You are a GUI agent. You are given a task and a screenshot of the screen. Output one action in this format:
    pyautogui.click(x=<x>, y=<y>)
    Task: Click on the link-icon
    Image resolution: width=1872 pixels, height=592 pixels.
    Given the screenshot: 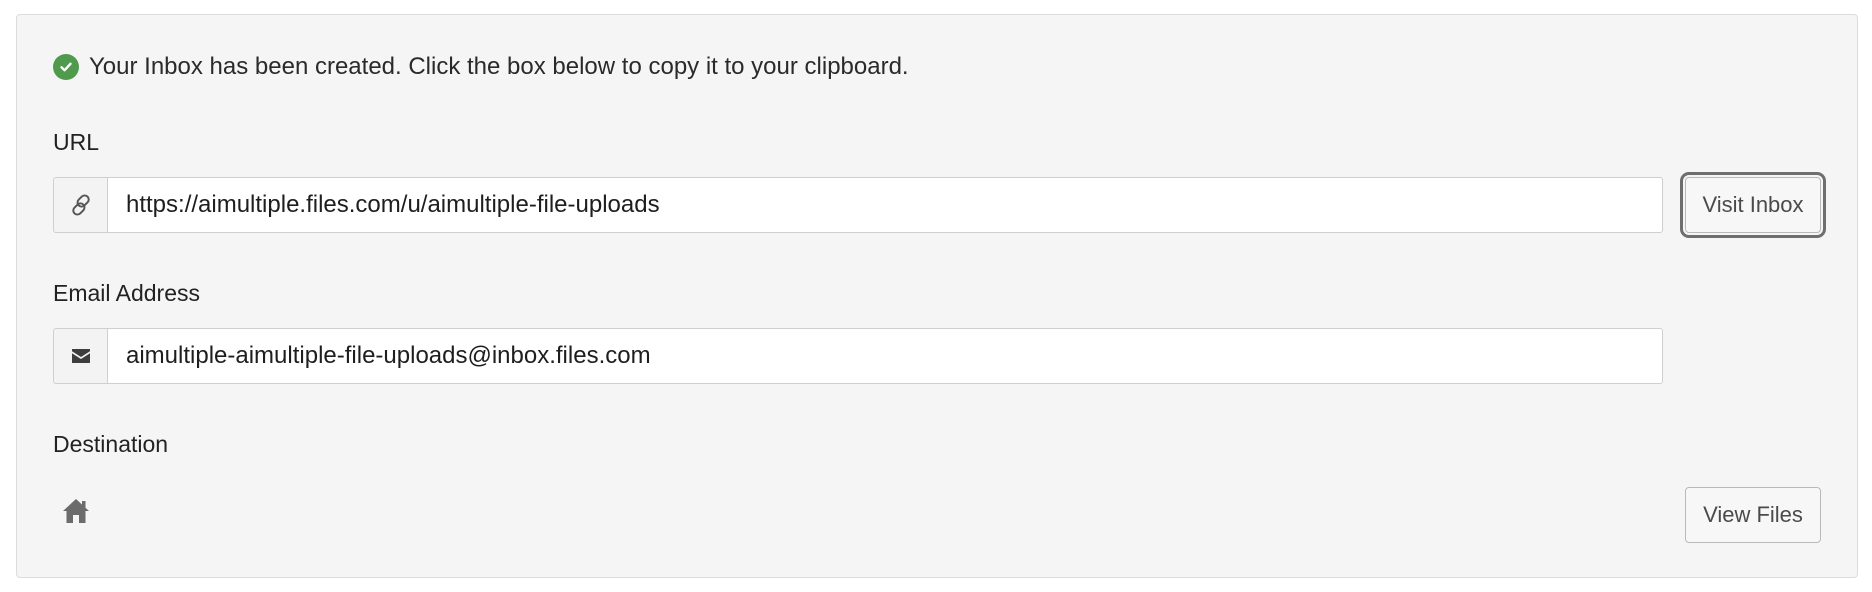 What is the action you would take?
    pyautogui.click(x=80, y=205)
    